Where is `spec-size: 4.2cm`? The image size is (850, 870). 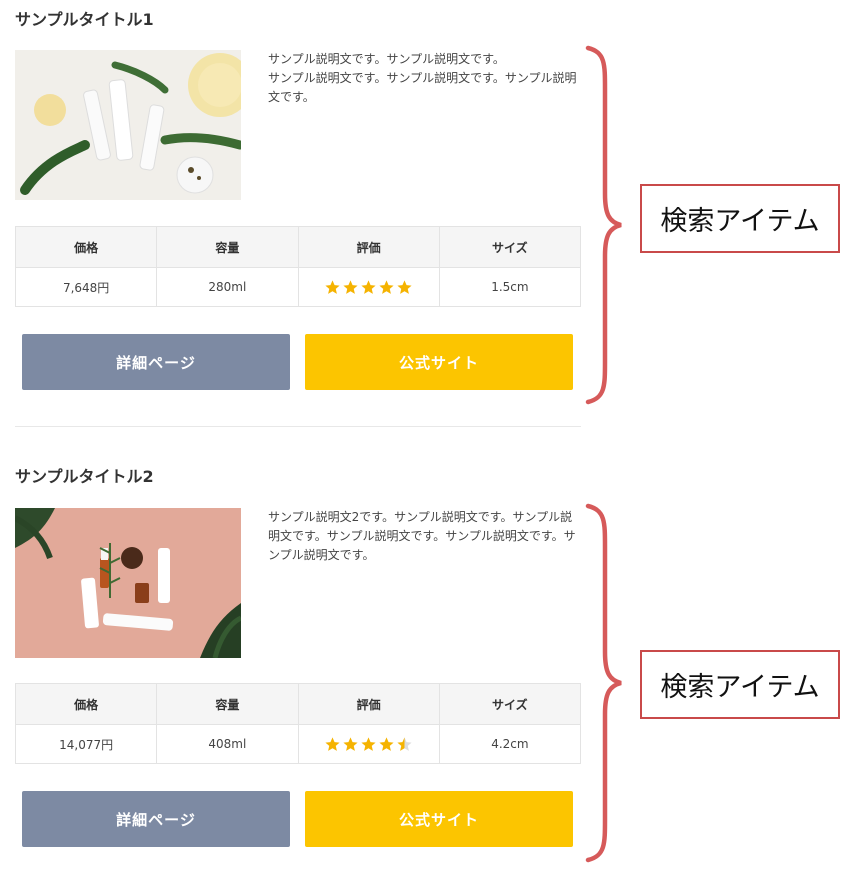 spec-size: 4.2cm is located at coordinates (510, 744).